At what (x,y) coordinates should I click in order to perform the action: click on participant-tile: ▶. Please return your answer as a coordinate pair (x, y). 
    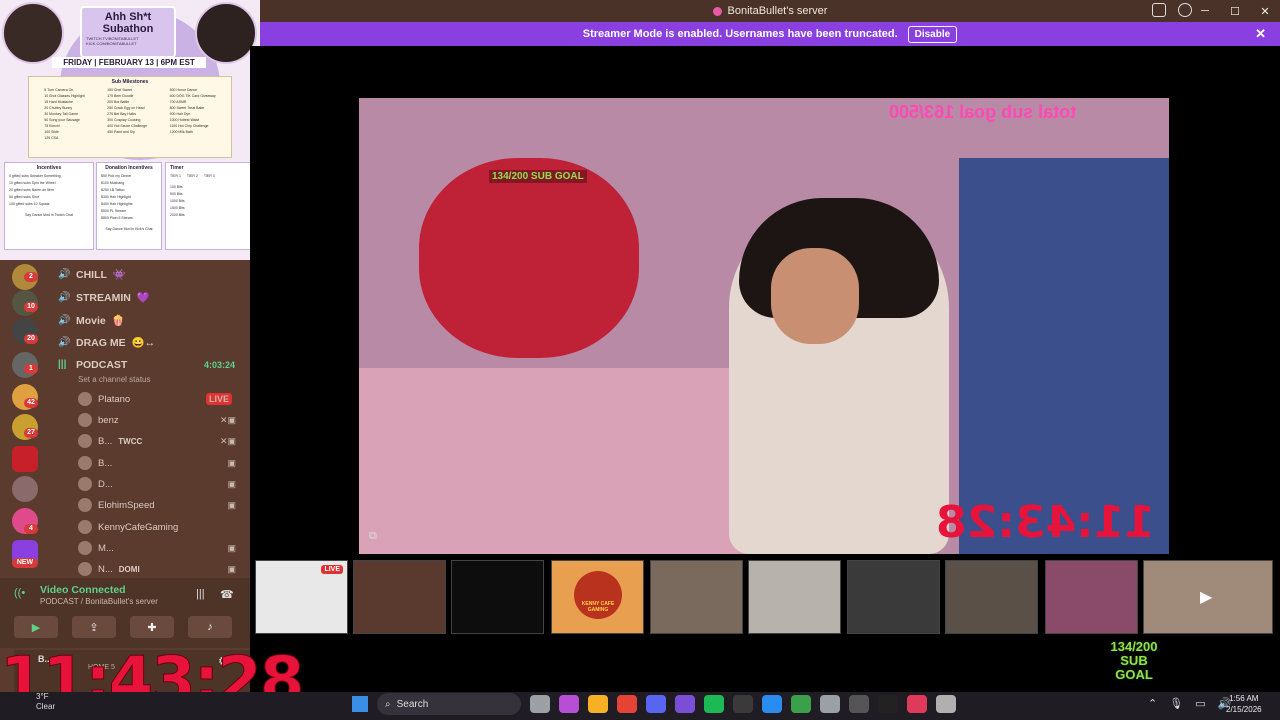
    Looking at the image, I should click on (1208, 597).